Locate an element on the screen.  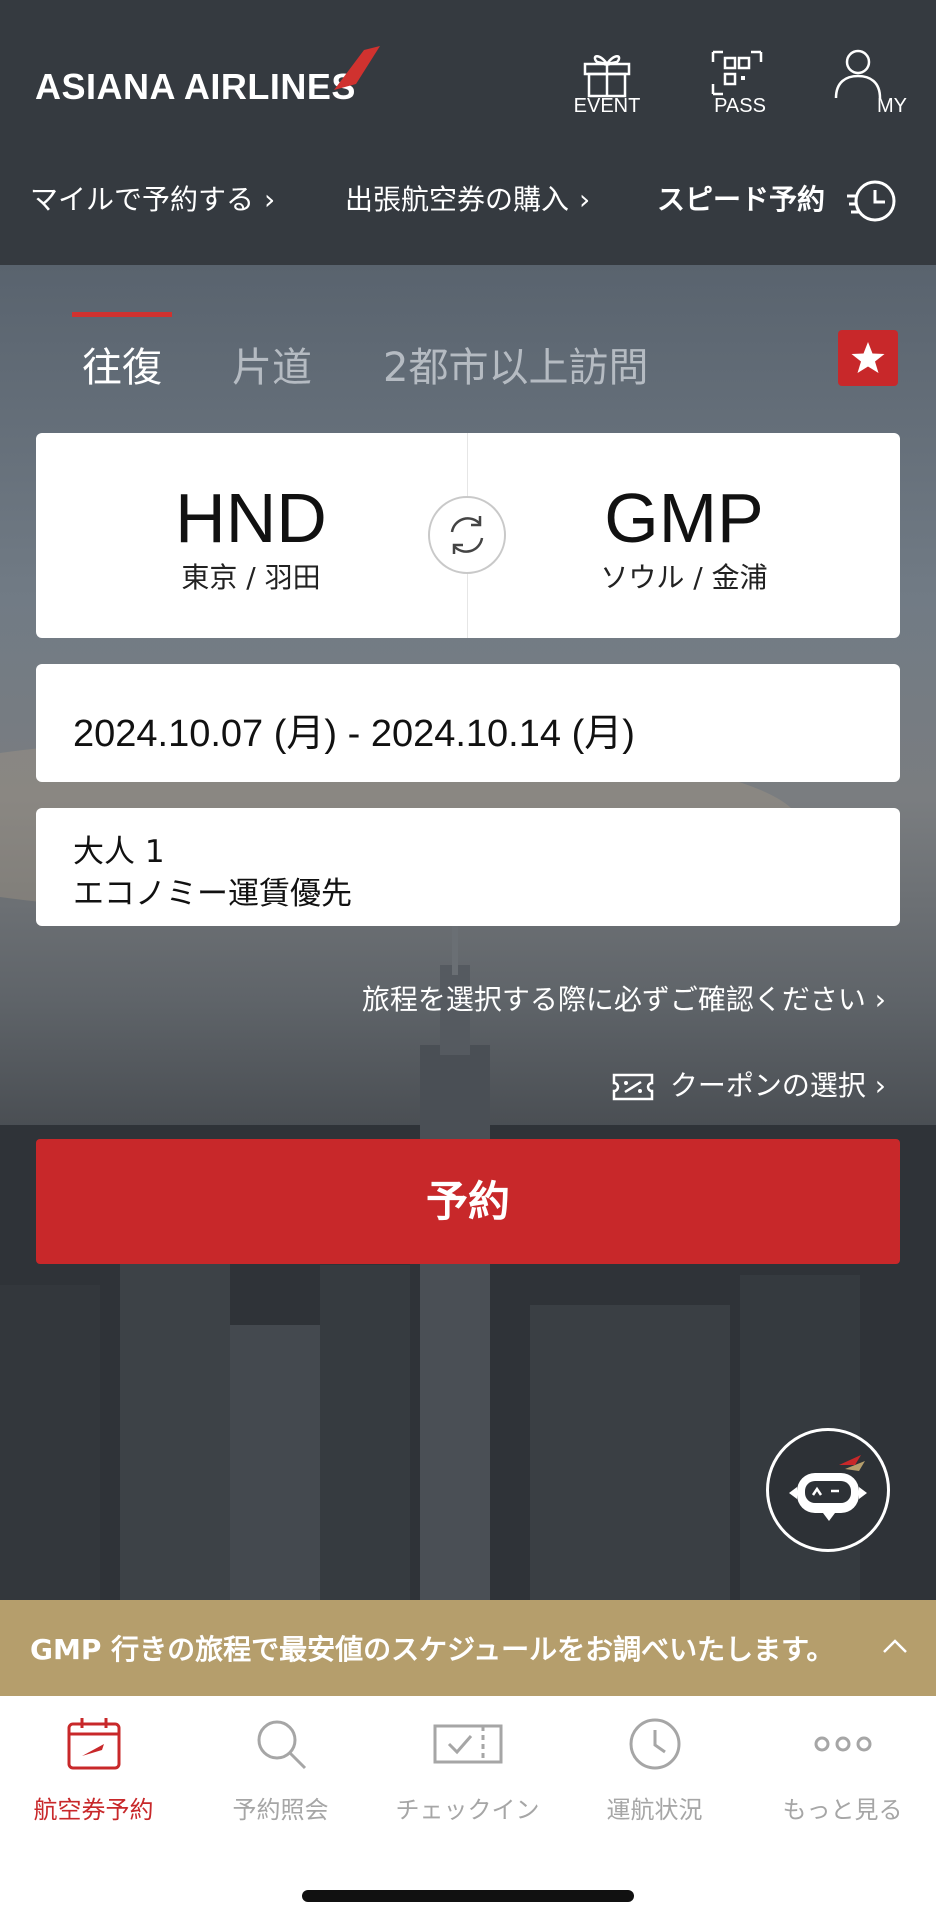
itinerary-notice-link: 旅程を選択する際に必ずご確認ください › is located at coordinates (624, 998).